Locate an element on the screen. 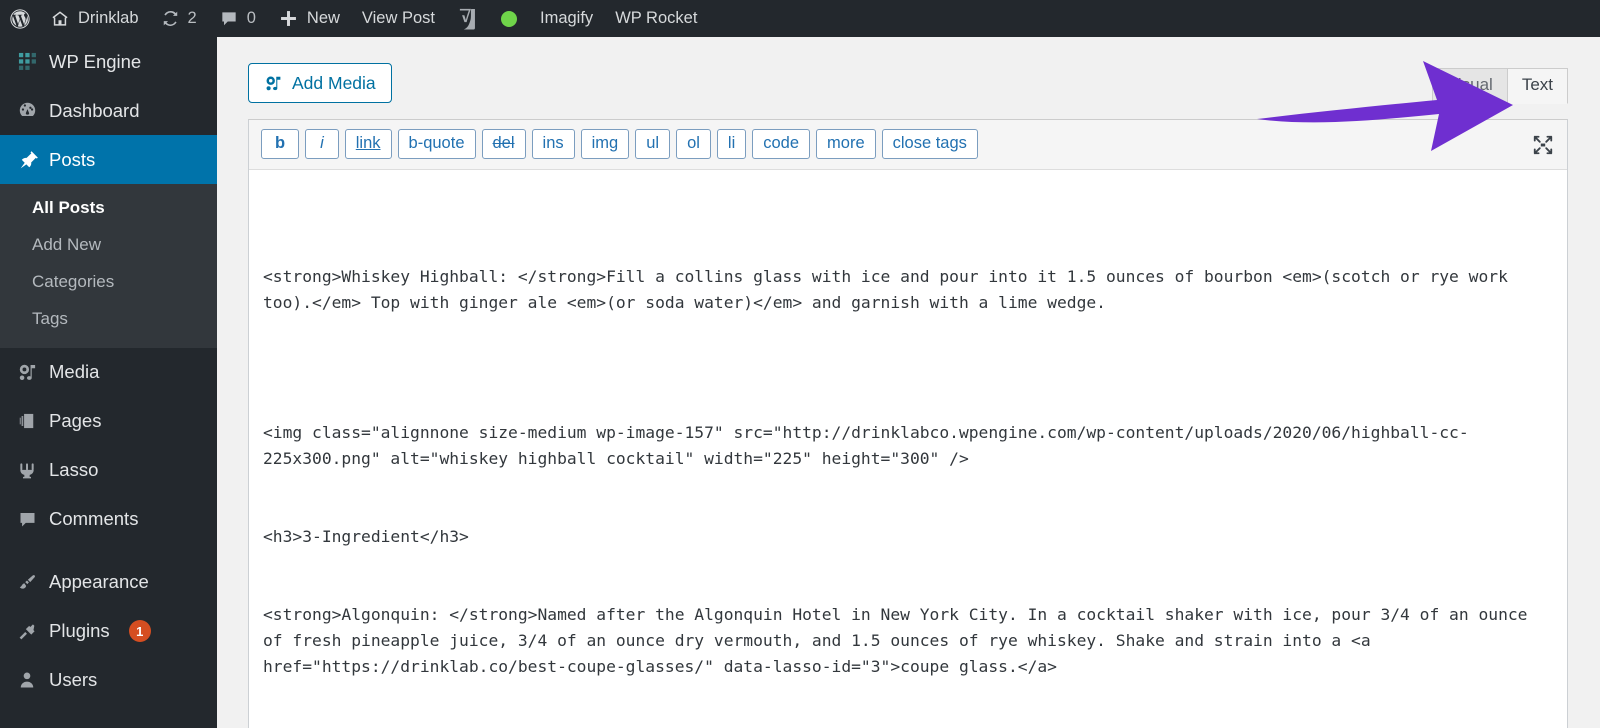 This screenshot has width=1600, height=728. users-icon is located at coordinates (27, 680).